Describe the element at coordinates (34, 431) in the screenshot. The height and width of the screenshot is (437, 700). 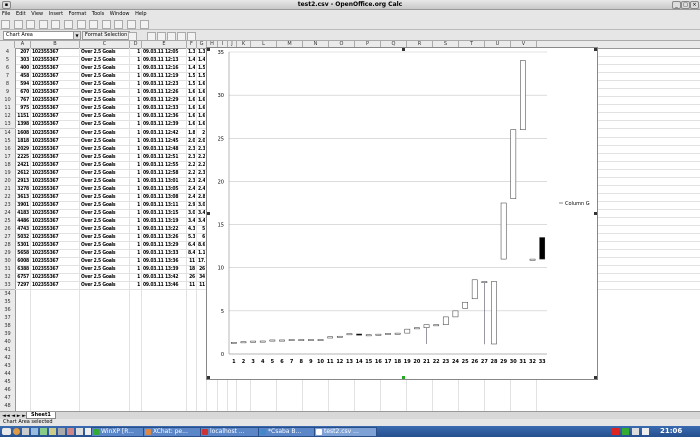
I see `files-icon` at that location.